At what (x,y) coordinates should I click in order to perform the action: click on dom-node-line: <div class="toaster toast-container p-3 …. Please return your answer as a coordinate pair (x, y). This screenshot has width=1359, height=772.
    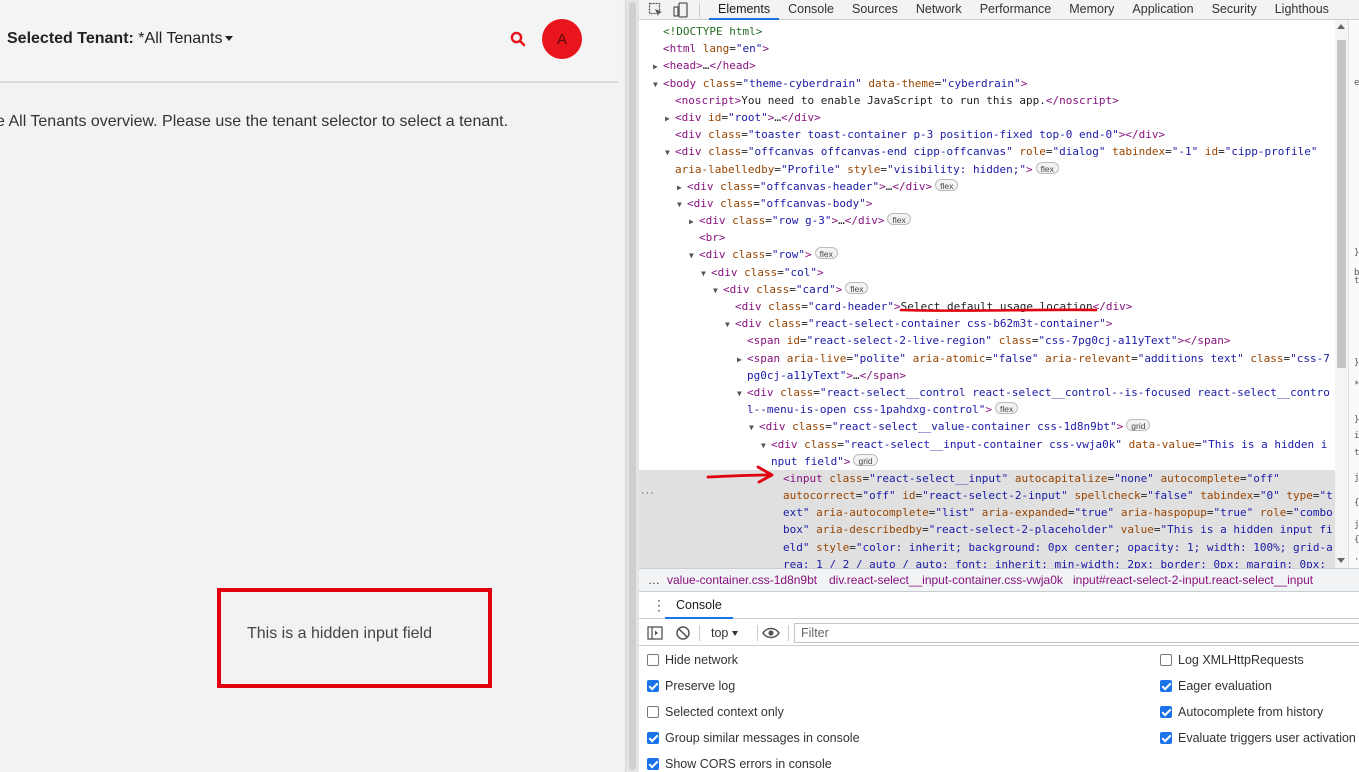
    Looking at the image, I should click on (987, 134).